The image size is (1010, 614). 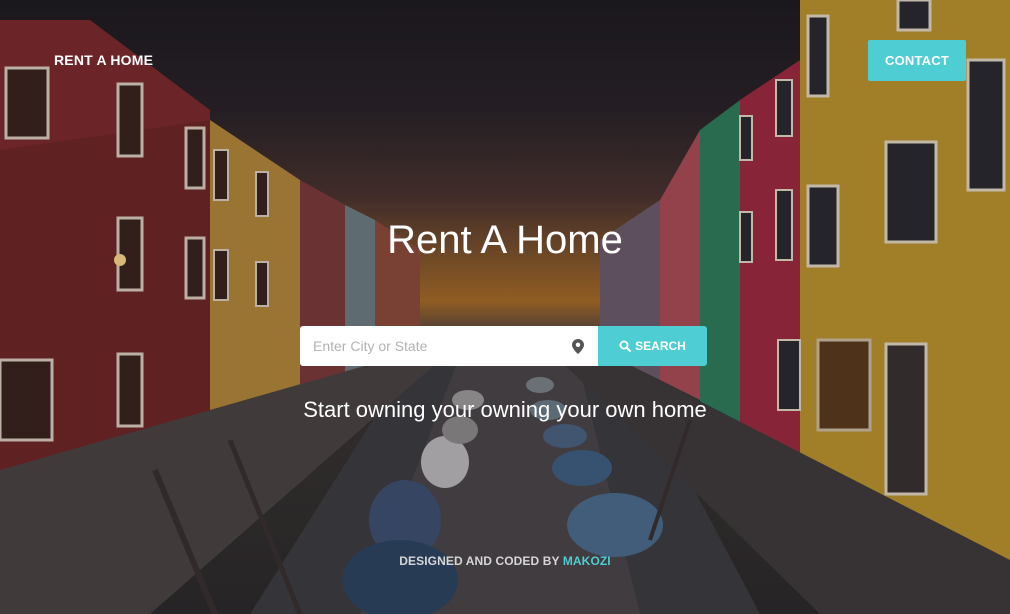 What do you see at coordinates (578, 346) in the screenshot?
I see `map-pin-icon` at bounding box center [578, 346].